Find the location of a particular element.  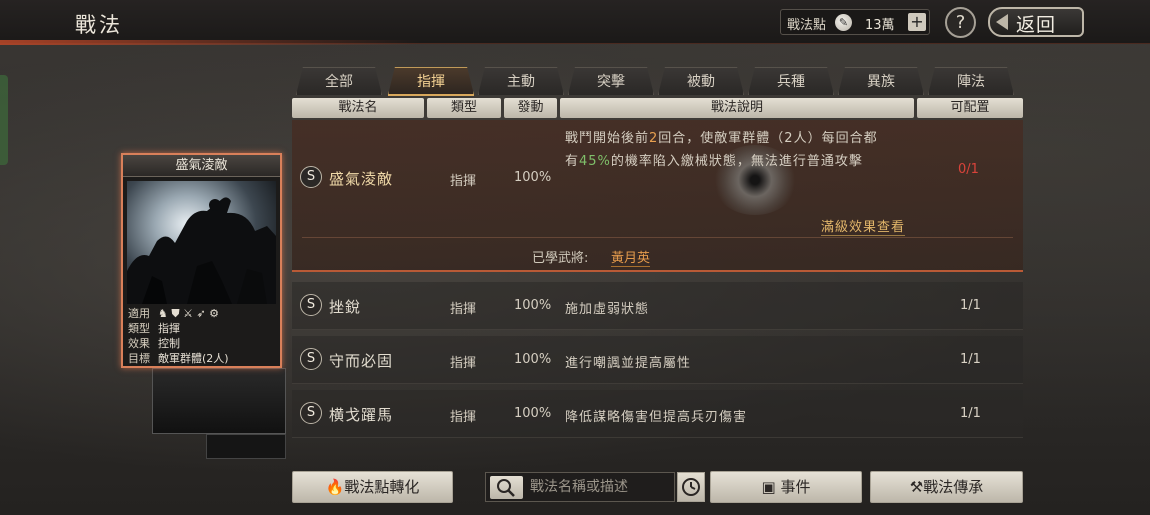

skill-description: 施加虛弱狀態 is located at coordinates (607, 309).